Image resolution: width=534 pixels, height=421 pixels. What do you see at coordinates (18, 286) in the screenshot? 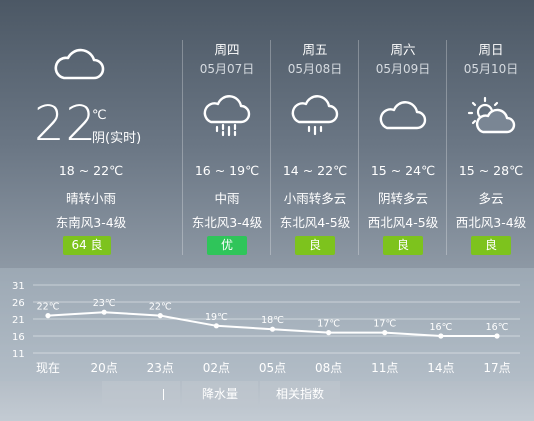
I see `y-tick-label: 31` at bounding box center [18, 286].